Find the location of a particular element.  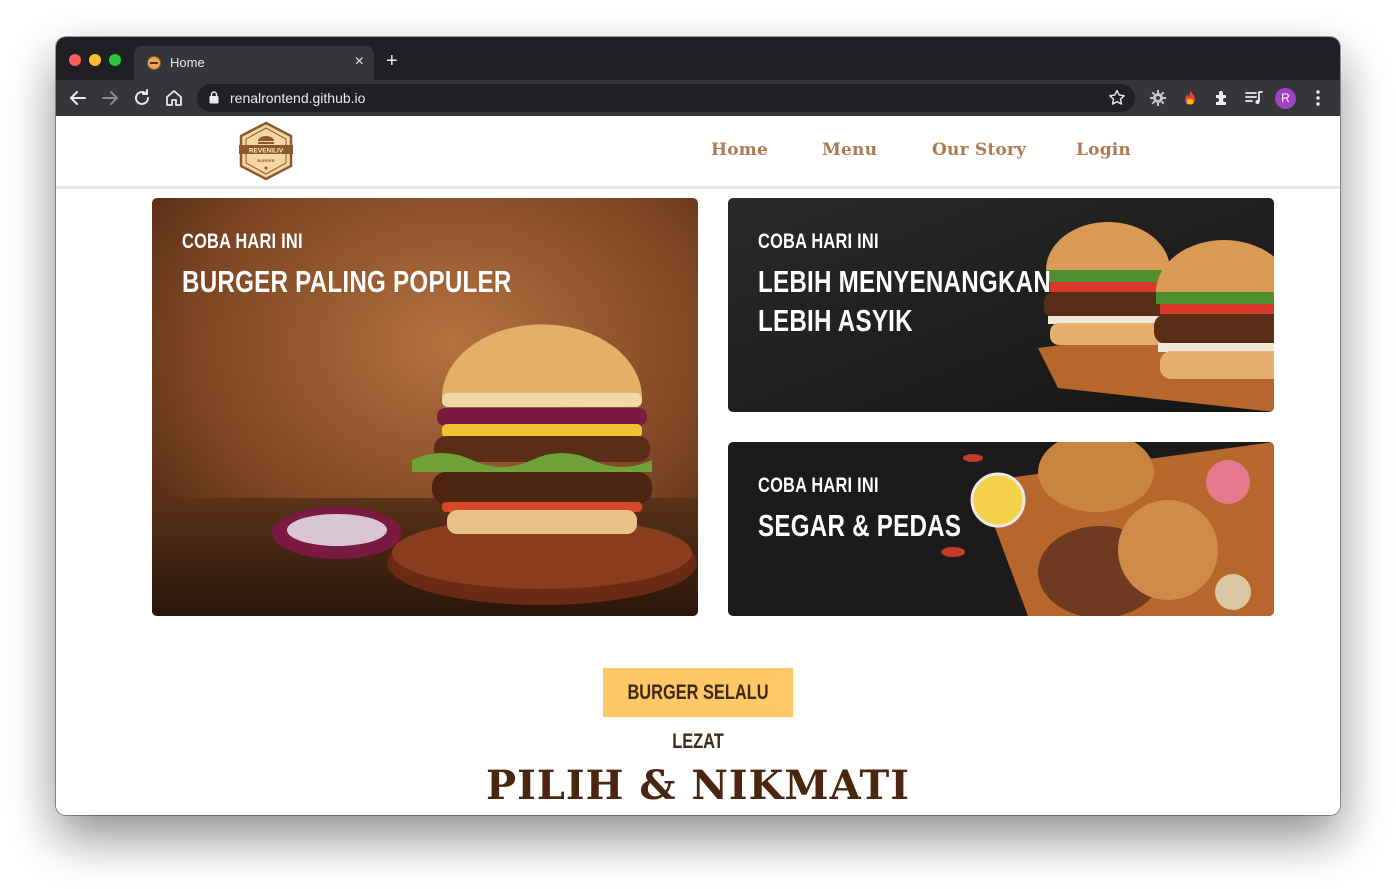

nav-home-link: Home is located at coordinates (739, 150).